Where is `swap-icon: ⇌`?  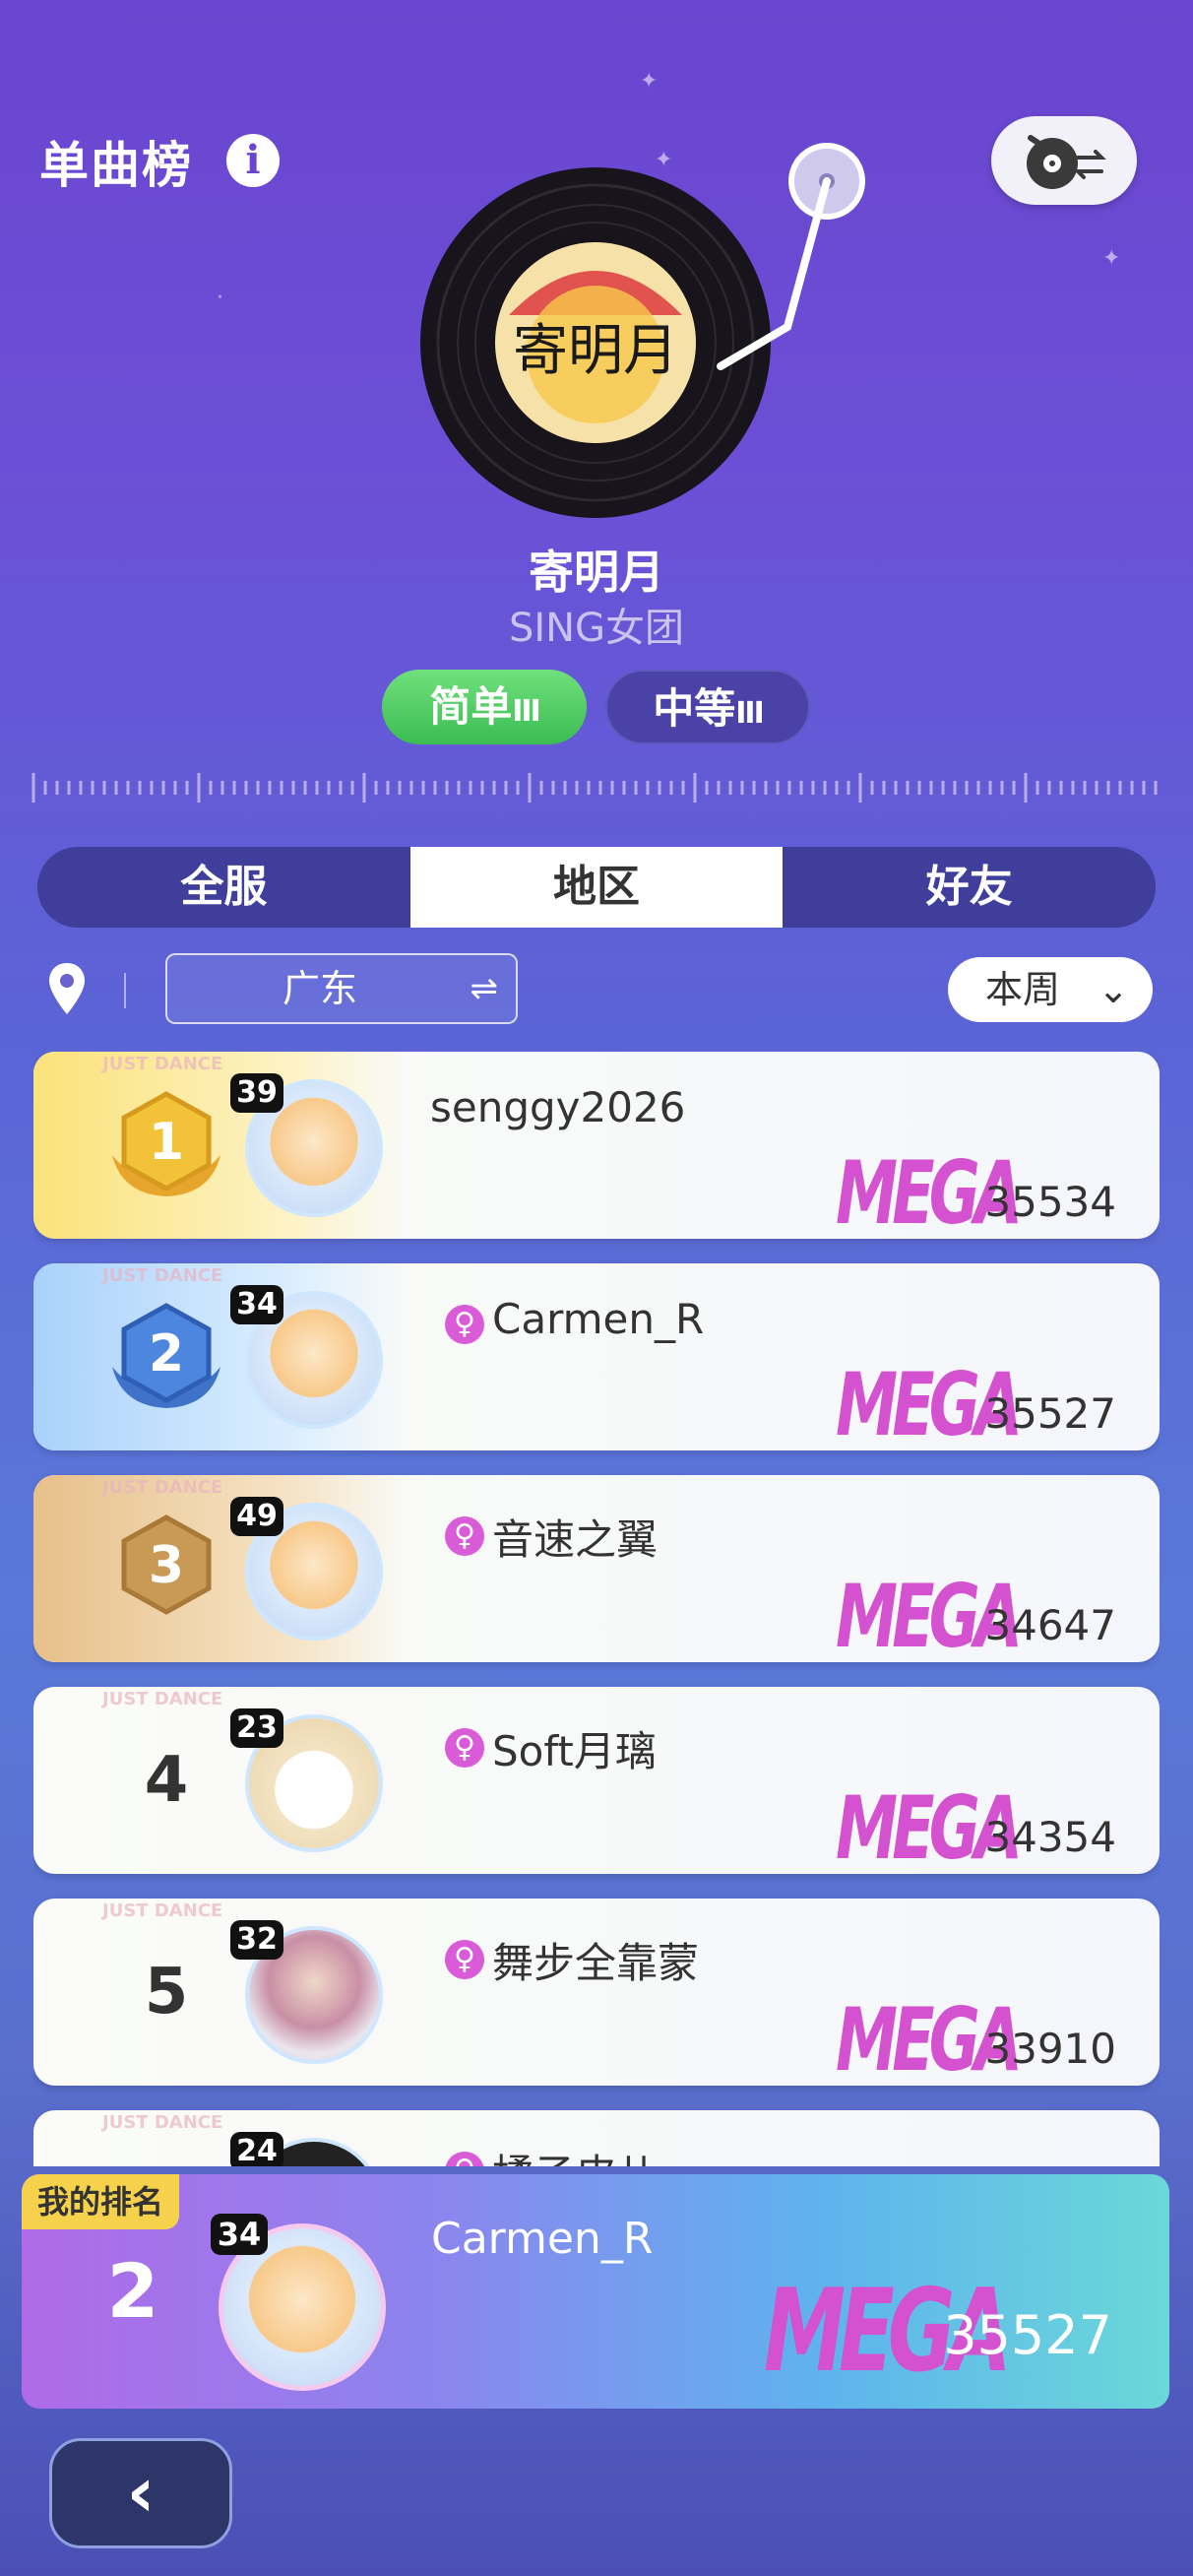
swap-icon: ⇌ is located at coordinates (484, 988).